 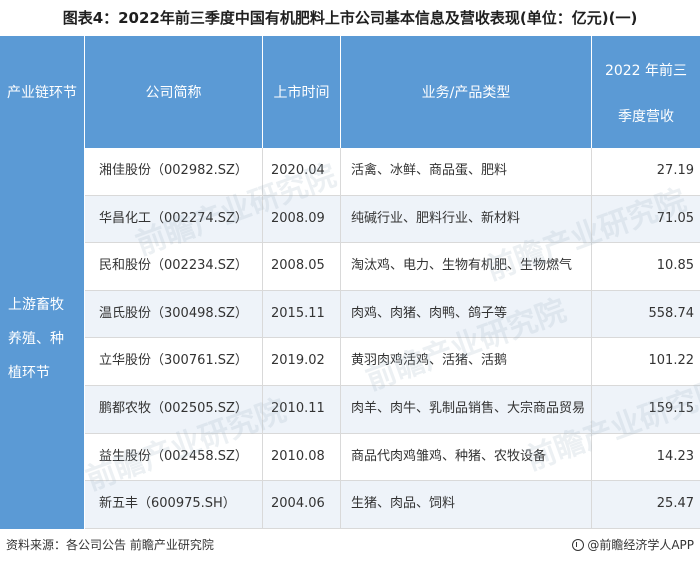 What do you see at coordinates (466, 92) in the screenshot?
I see `header-business: 业务/产品类型` at bounding box center [466, 92].